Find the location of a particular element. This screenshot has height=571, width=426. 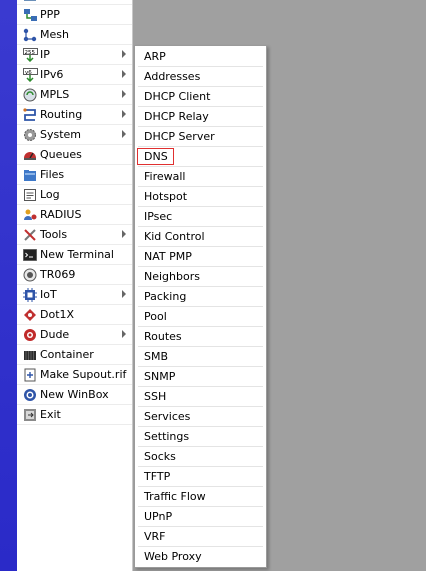

submenu-item-kid-control: Kid Control is located at coordinates (200, 237).